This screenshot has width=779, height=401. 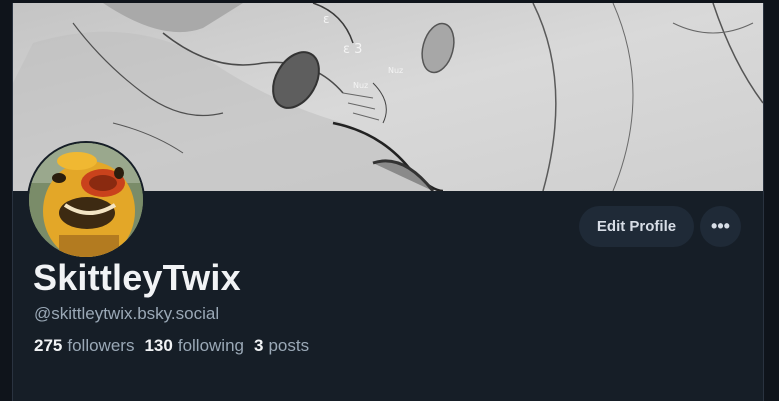 I want to click on posts-stat: 3 posts, so click(x=281, y=346).